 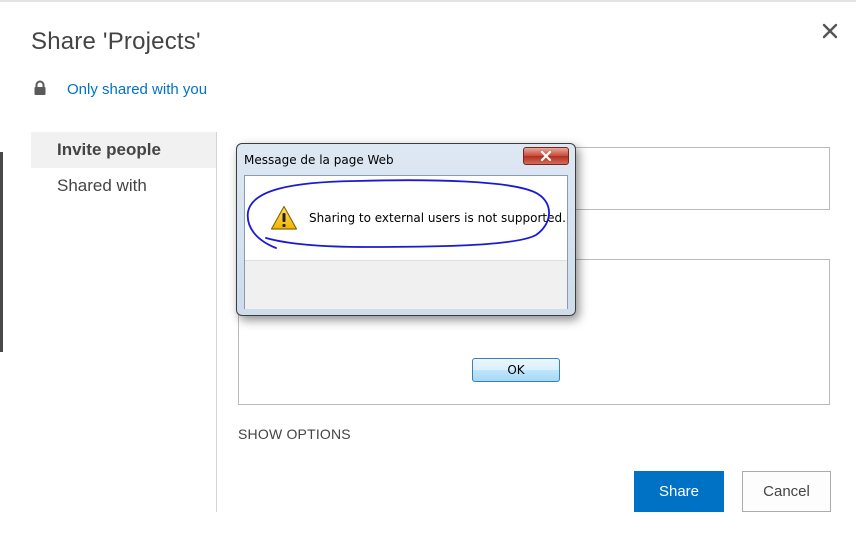 I want to click on alert-title: Message de la page Web, so click(x=319, y=160).